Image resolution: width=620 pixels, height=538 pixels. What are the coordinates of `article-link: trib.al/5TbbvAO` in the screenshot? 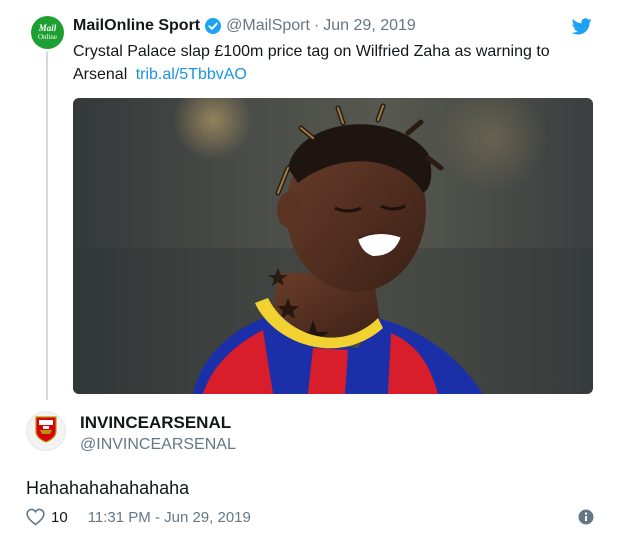 It's located at (191, 74).